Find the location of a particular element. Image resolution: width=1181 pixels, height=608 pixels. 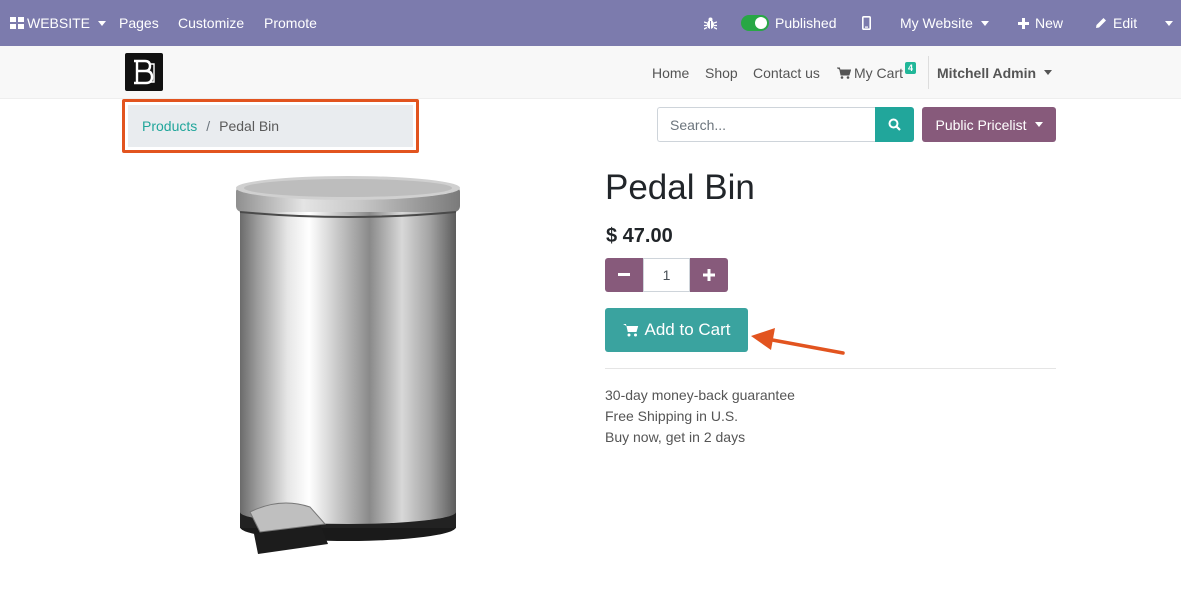

breadcrumb-highlight: Products / Pedal Bin is located at coordinates (270, 126).